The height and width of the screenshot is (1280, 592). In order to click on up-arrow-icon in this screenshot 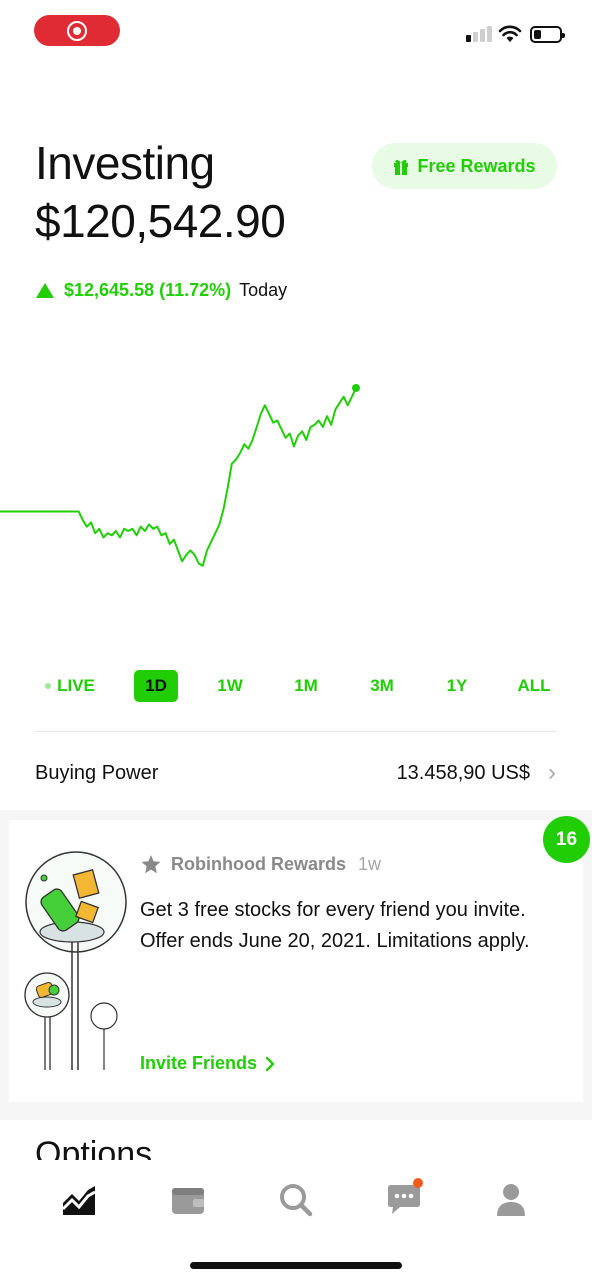, I will do `click(45, 290)`.